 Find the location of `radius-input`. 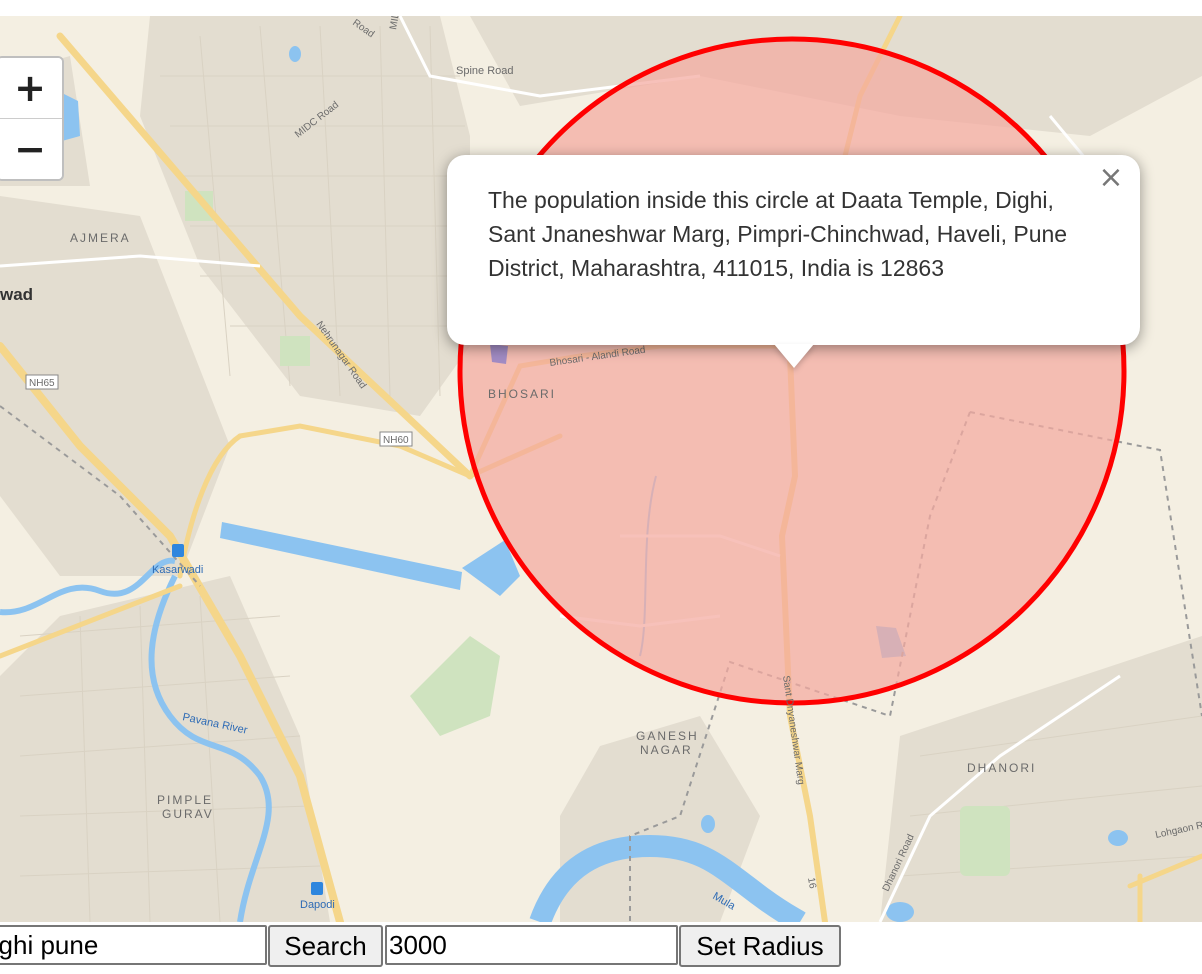

radius-input is located at coordinates (531, 945).